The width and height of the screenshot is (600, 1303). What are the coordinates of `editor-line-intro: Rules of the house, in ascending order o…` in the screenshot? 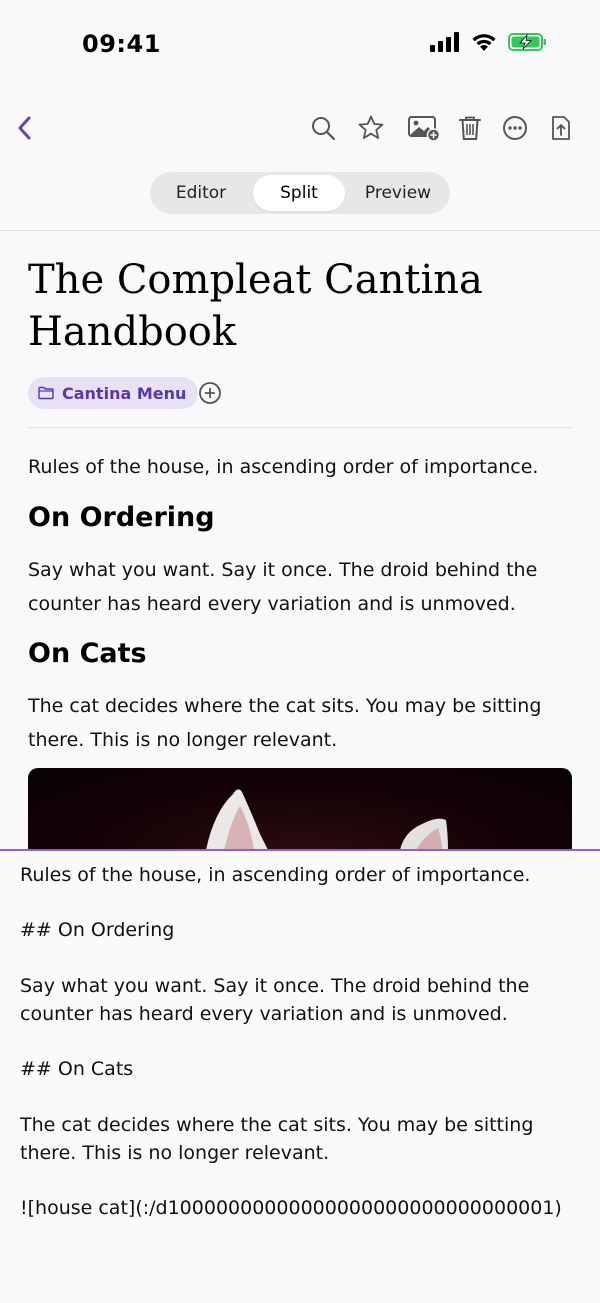 It's located at (300, 875).